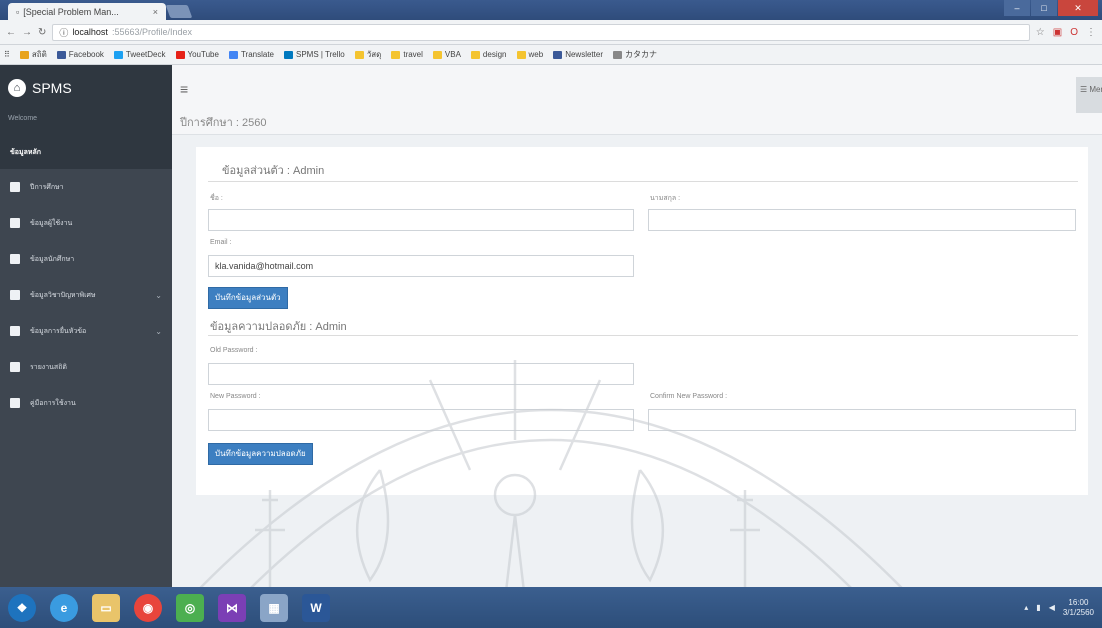 This screenshot has height=628, width=1102. Describe the element at coordinates (221, 242) in the screenshot. I see `email-label: Email :` at that location.